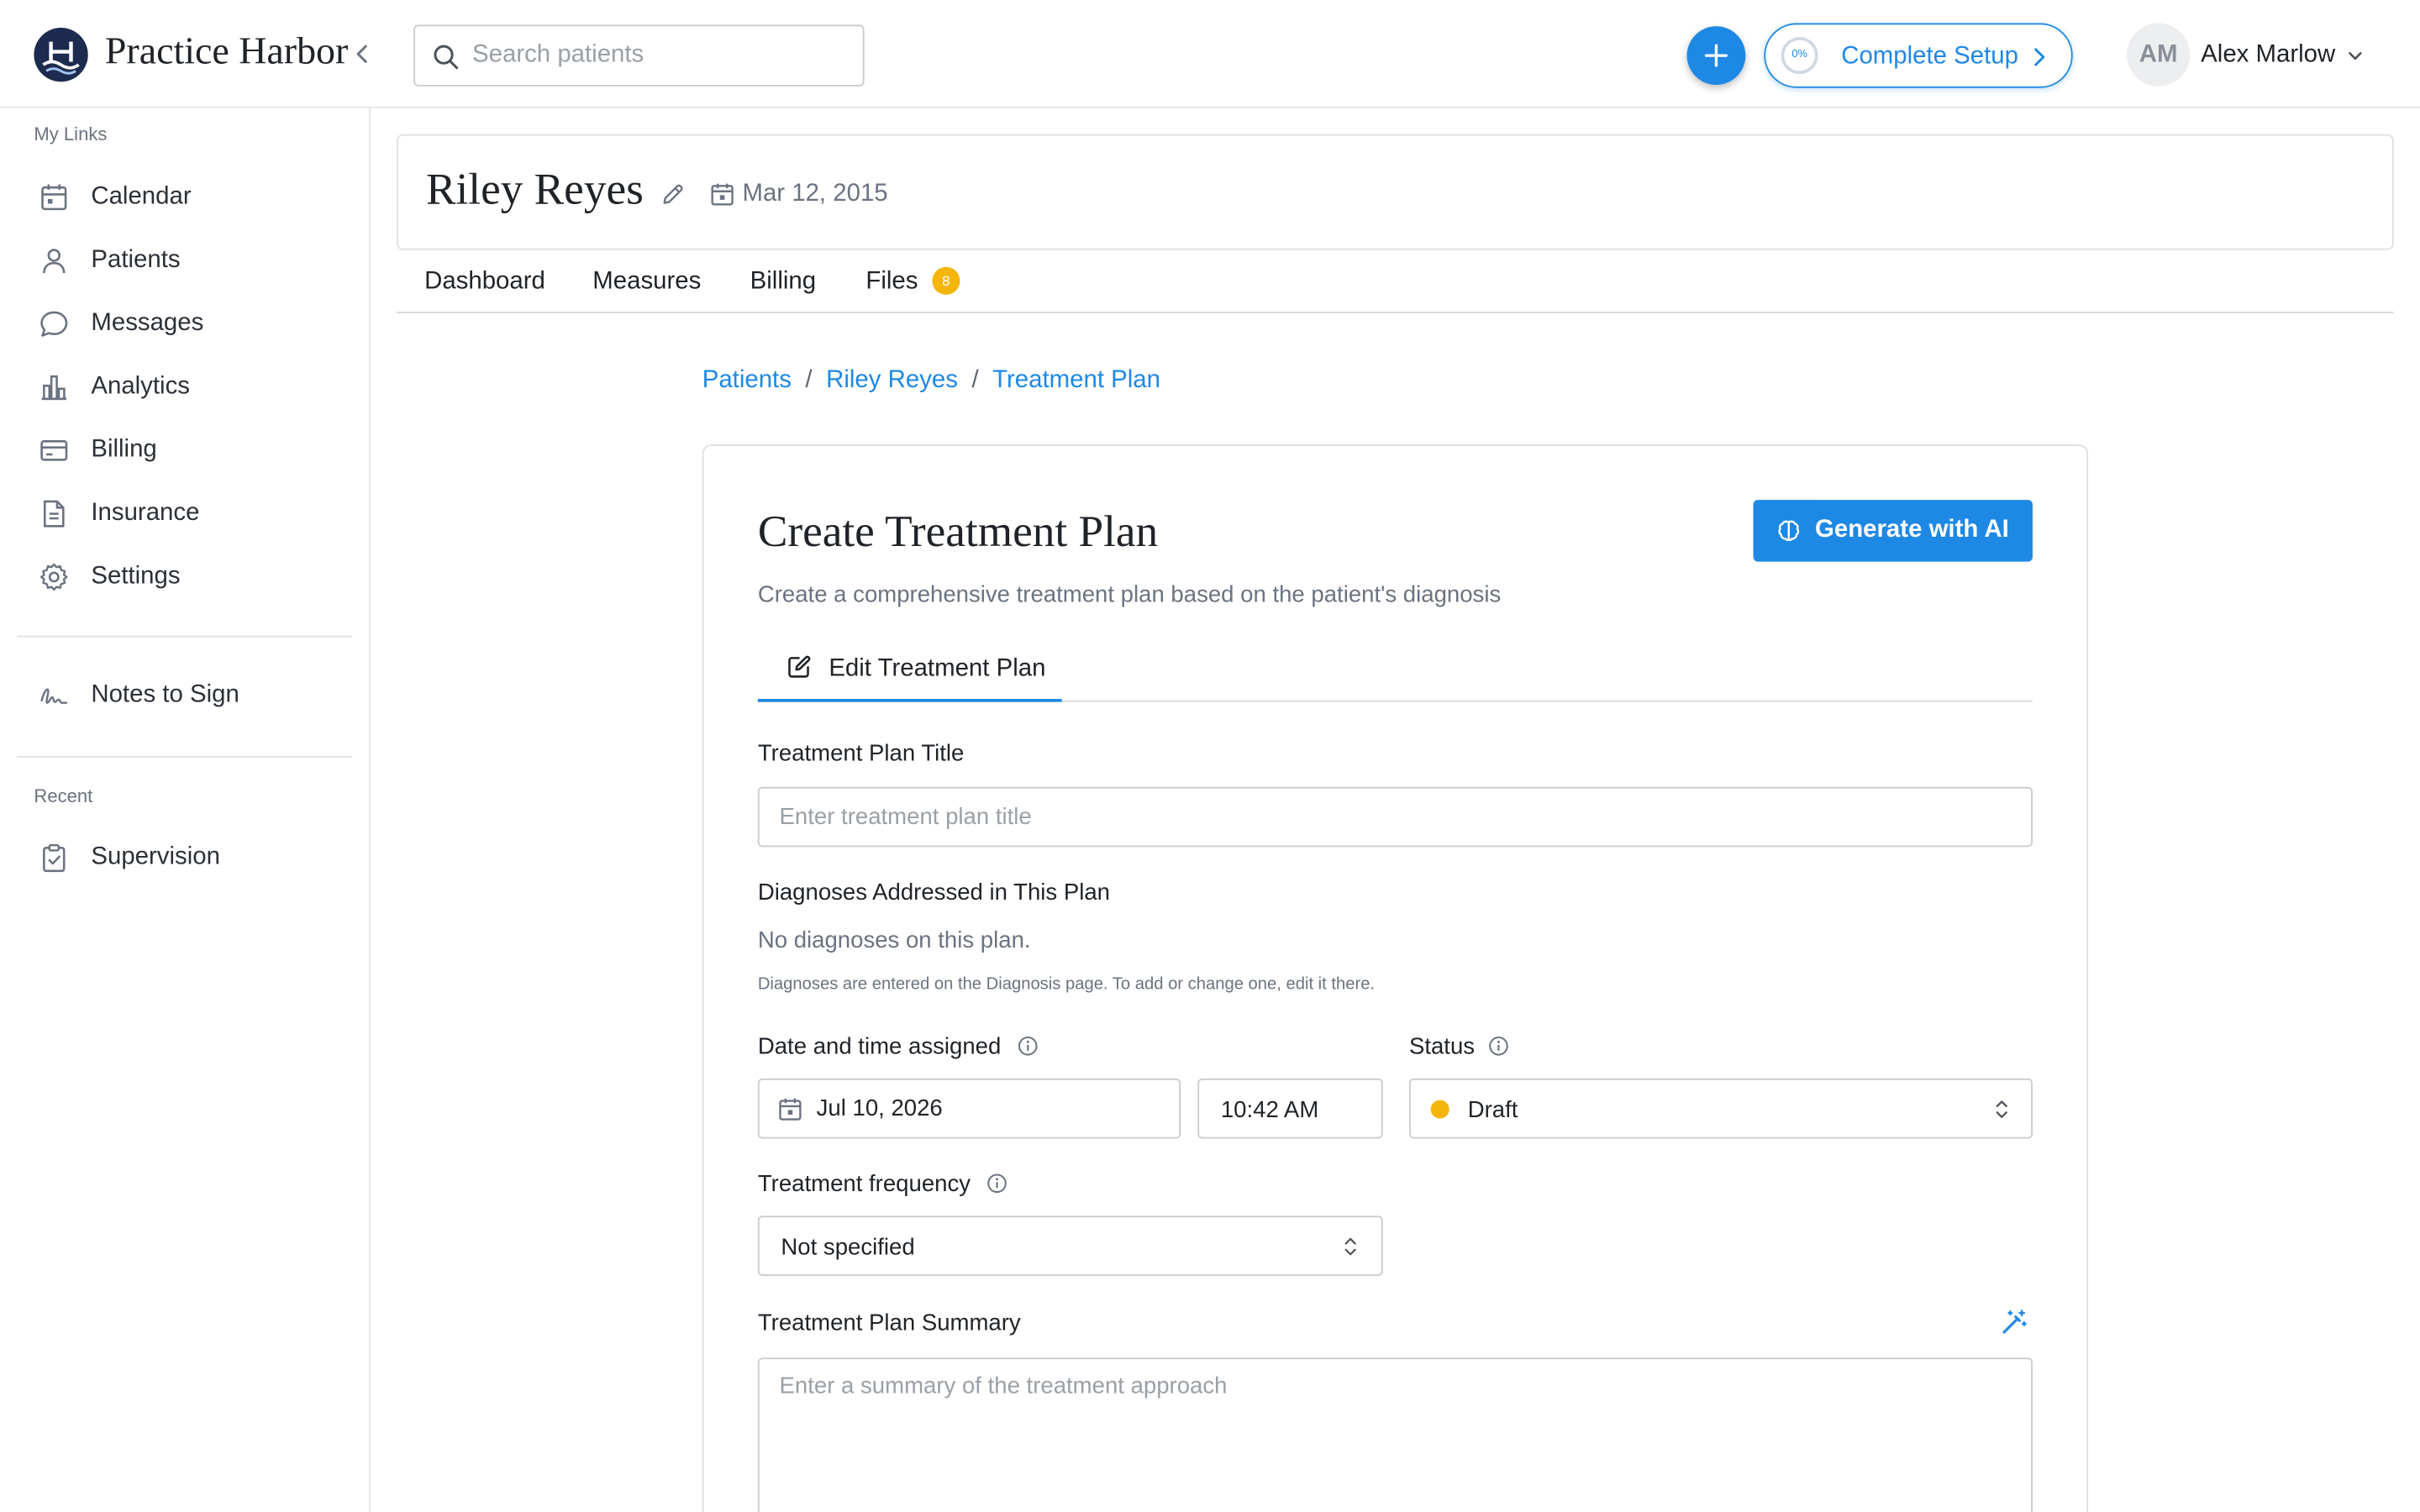 This screenshot has width=2420, height=1512. I want to click on setup-label: Complete Setup, so click(1929, 56).